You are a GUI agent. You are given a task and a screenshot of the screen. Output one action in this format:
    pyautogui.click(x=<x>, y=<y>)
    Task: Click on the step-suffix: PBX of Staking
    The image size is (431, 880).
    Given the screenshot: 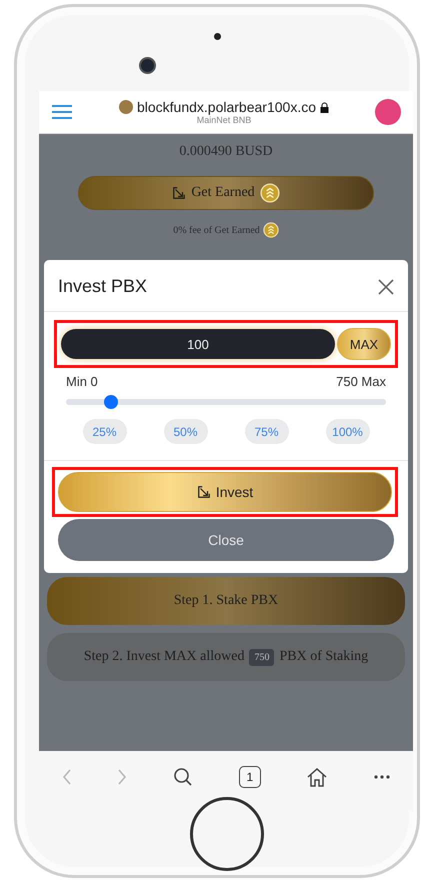 What is the action you would take?
    pyautogui.click(x=323, y=657)
    